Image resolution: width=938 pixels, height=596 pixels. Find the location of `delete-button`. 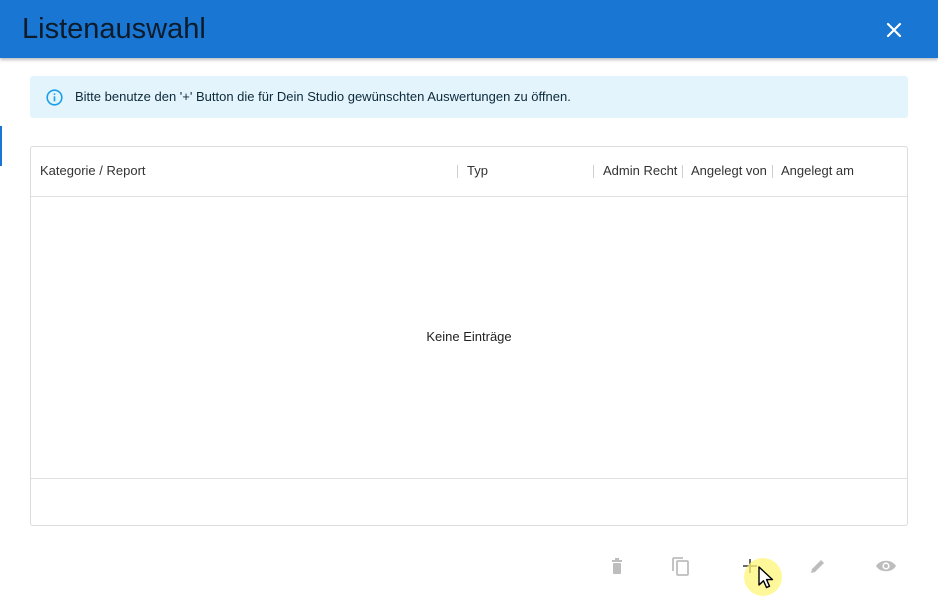

delete-button is located at coordinates (617, 566).